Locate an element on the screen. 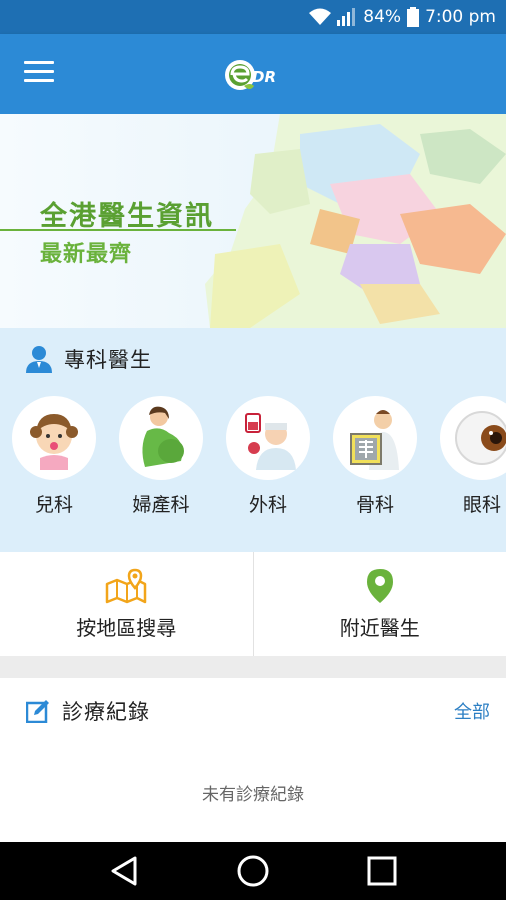  records-all-link: 全部 is located at coordinates (472, 711).